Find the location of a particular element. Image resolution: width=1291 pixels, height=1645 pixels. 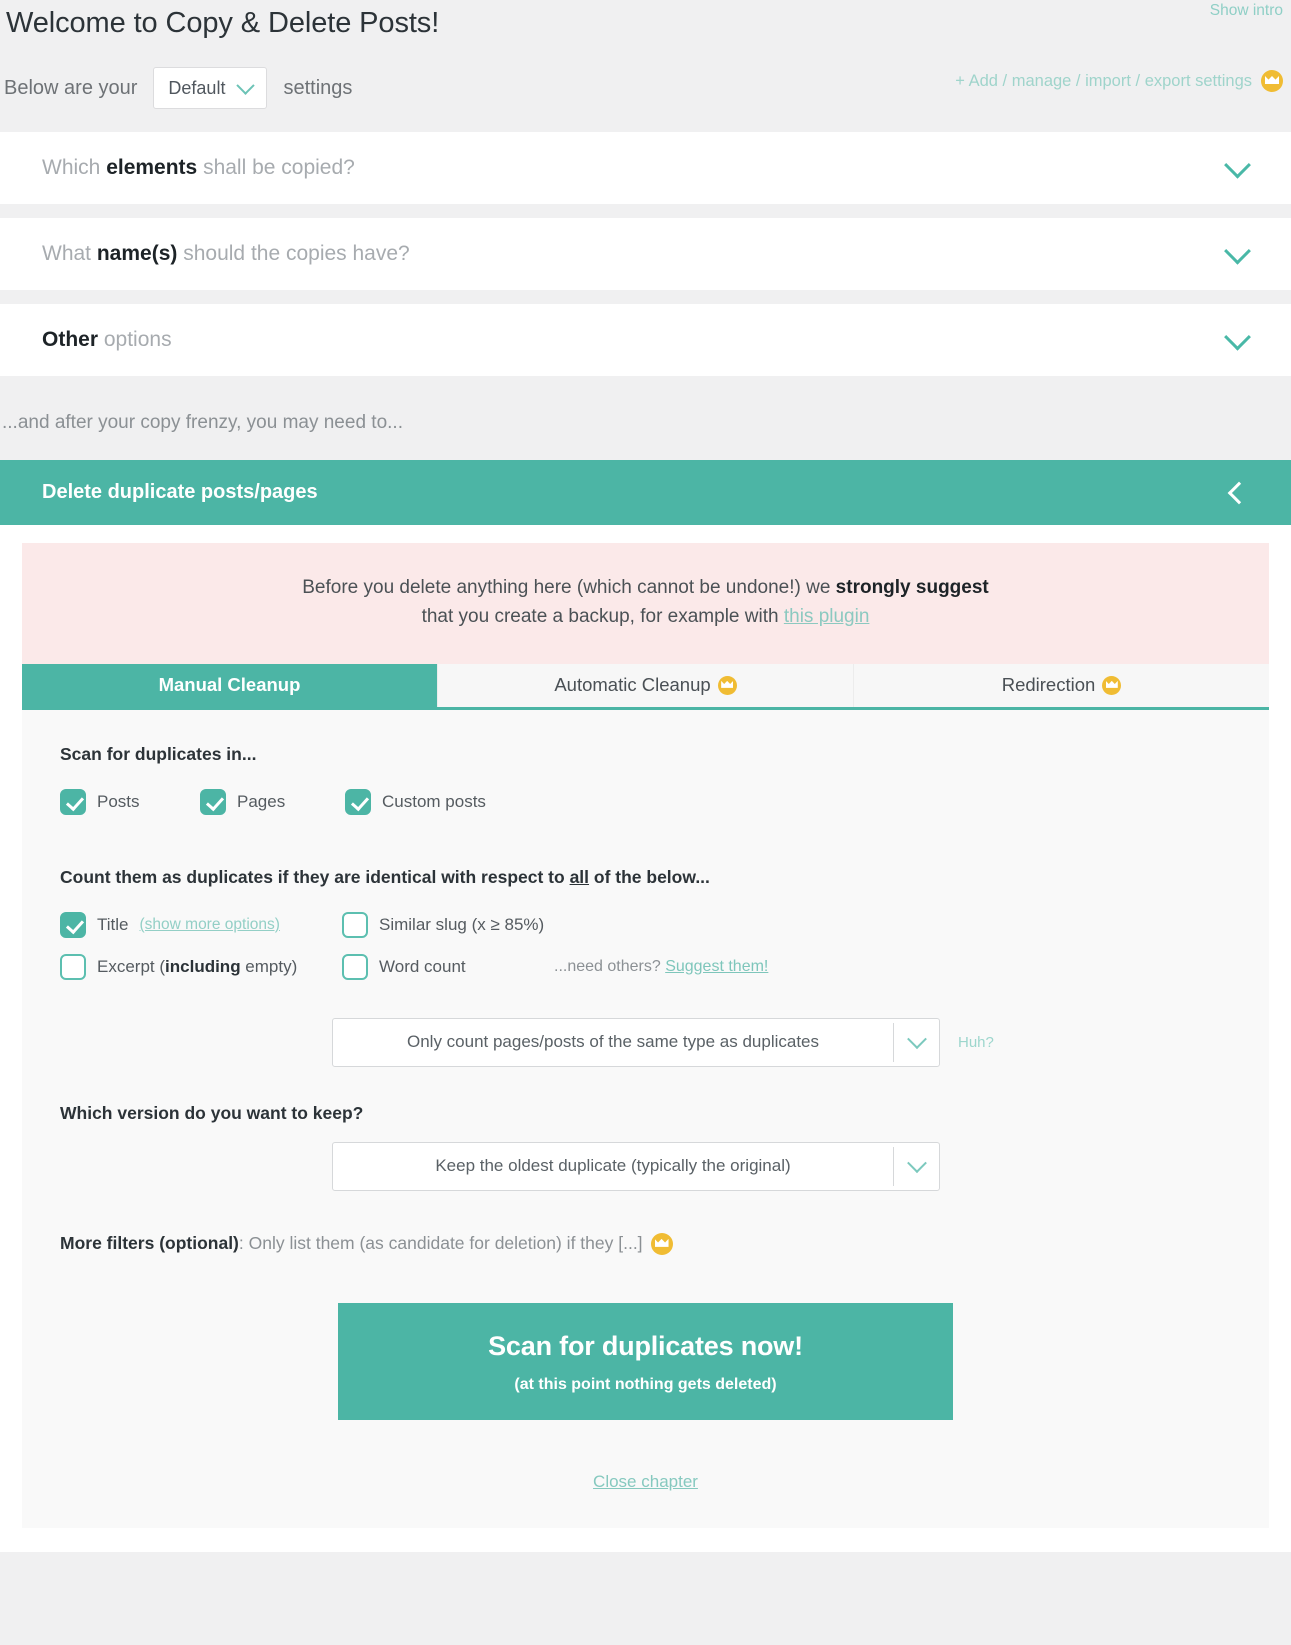

tab-automatic-cleanup: Automatic Cleanup is located at coordinates (646, 685).